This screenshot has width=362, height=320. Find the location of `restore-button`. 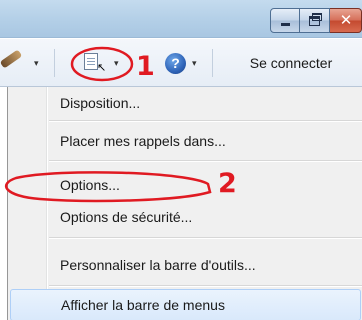

restore-button is located at coordinates (315, 20).